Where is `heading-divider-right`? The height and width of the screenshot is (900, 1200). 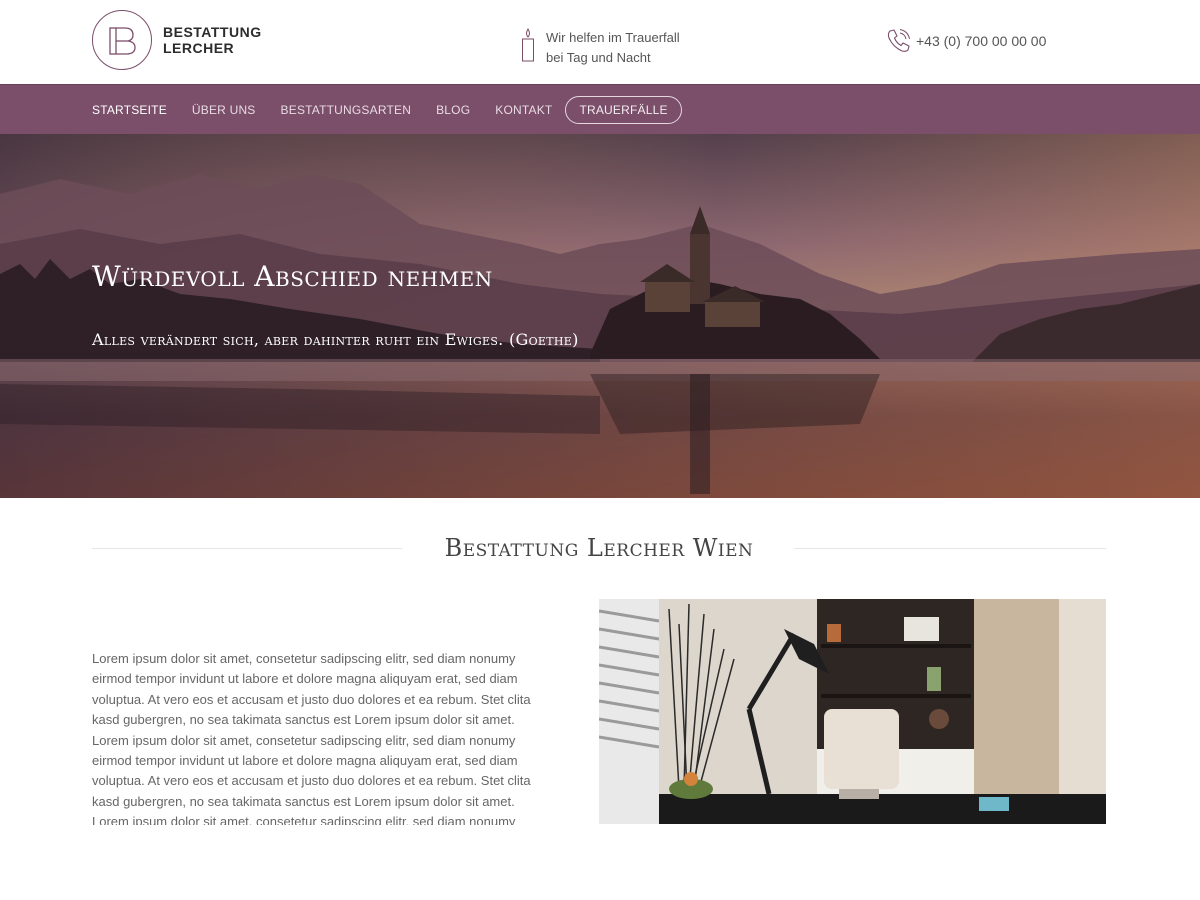 heading-divider-right is located at coordinates (950, 548).